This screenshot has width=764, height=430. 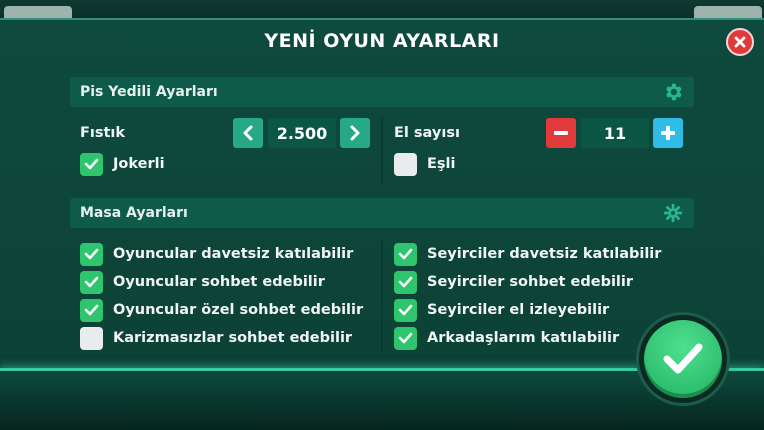 I want to click on players-private-chat-checkbox, so click(x=91, y=310).